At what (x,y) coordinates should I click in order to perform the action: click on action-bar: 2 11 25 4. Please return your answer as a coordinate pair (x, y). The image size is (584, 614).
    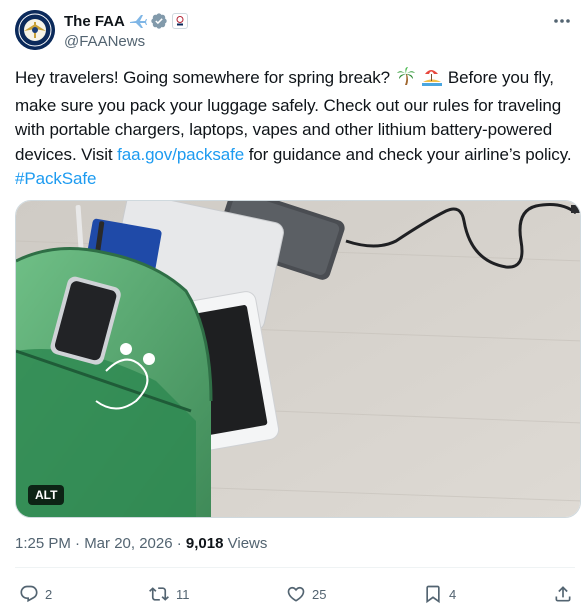
    Looking at the image, I should click on (295, 596).